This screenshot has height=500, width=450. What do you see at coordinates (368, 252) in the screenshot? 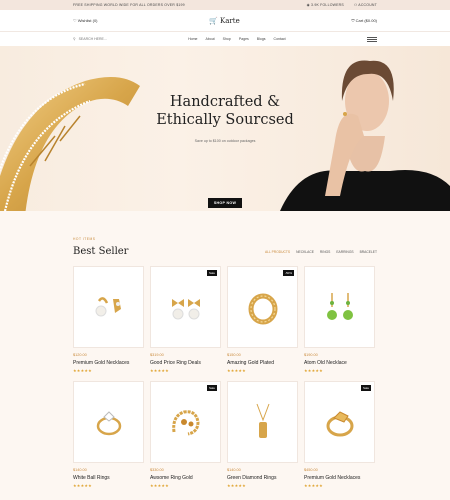
I see `filter-bracelet: BRACELET` at bounding box center [368, 252].